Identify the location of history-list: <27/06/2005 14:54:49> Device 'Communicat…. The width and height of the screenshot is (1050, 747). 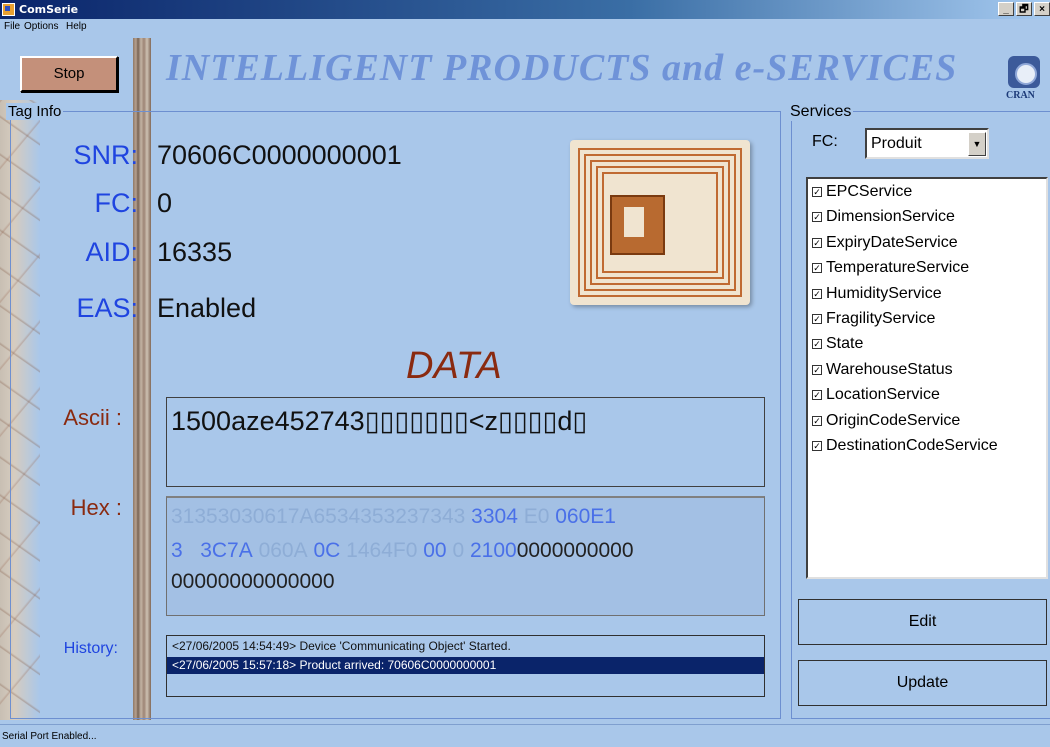
(465, 666).